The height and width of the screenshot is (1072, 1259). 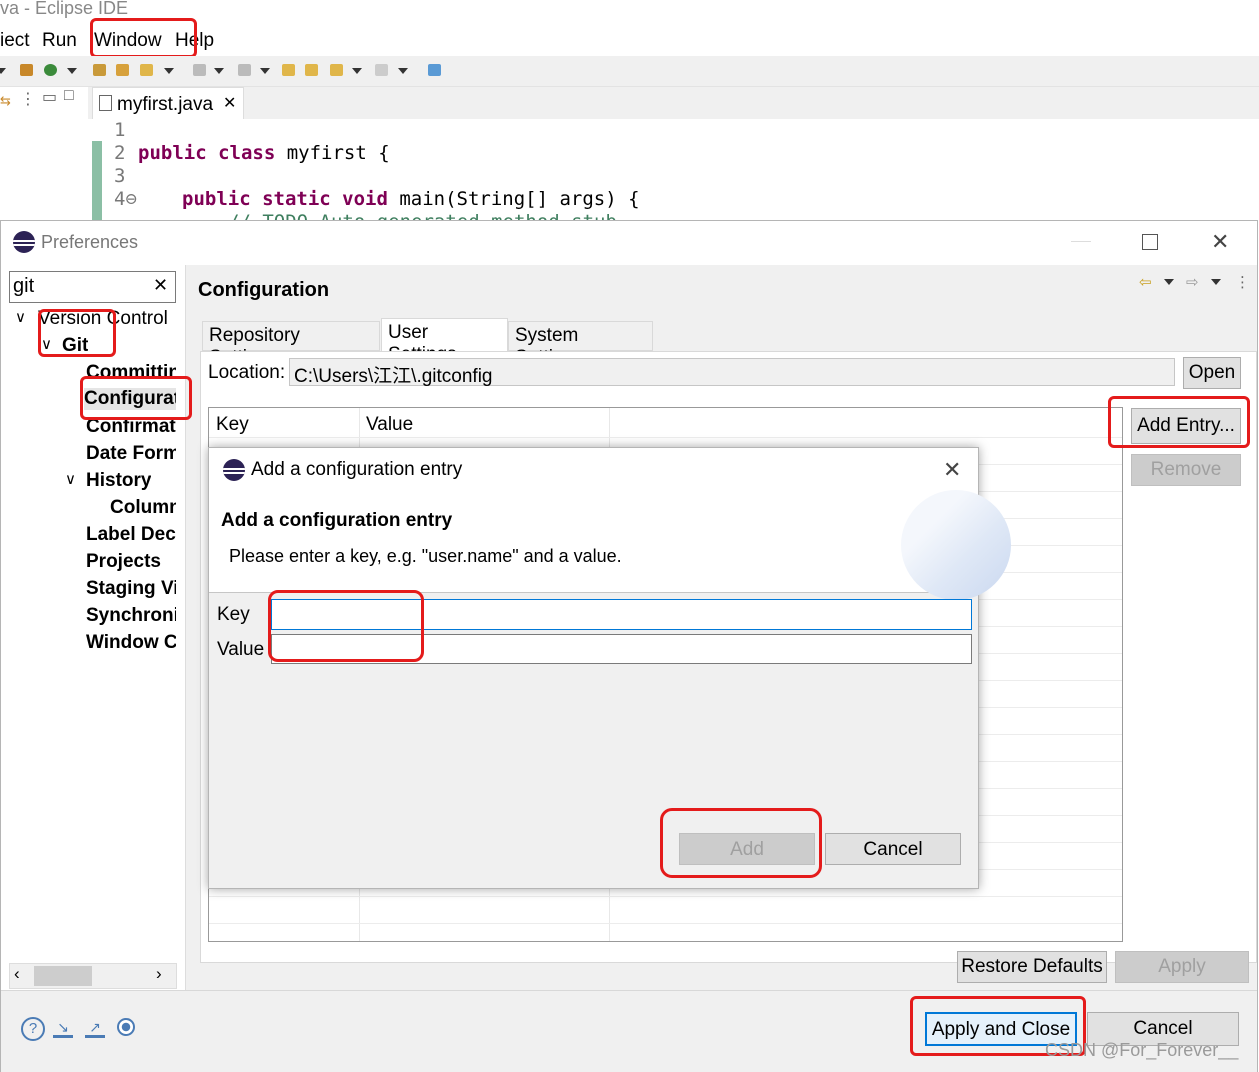 I want to click on annotation-configuration, so click(x=136, y=398).